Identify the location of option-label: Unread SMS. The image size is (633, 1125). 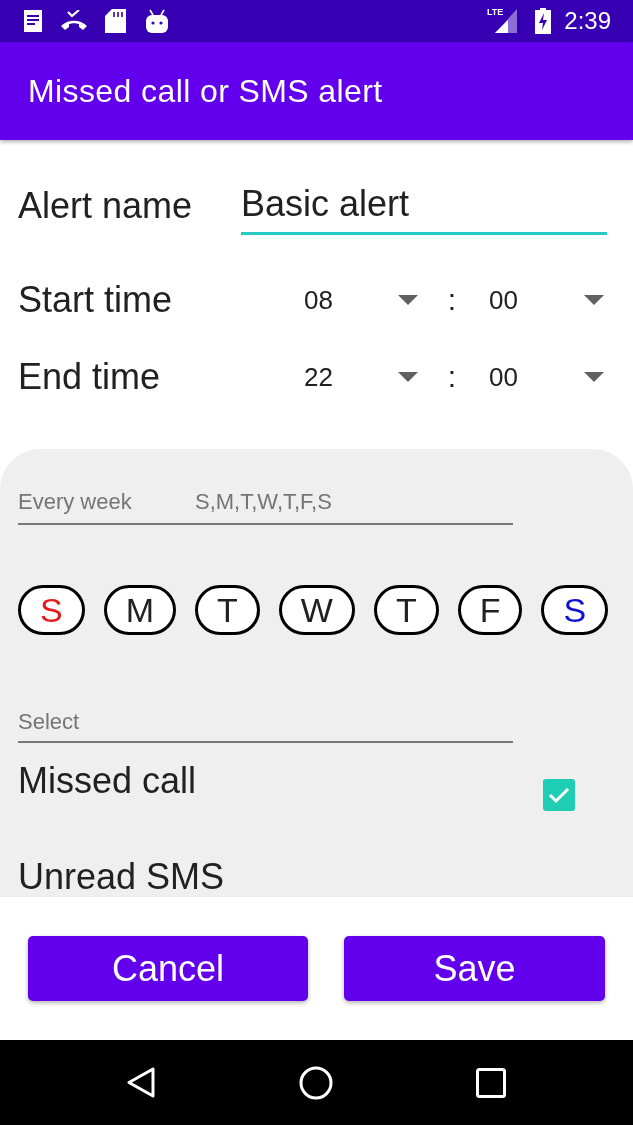
(122, 876).